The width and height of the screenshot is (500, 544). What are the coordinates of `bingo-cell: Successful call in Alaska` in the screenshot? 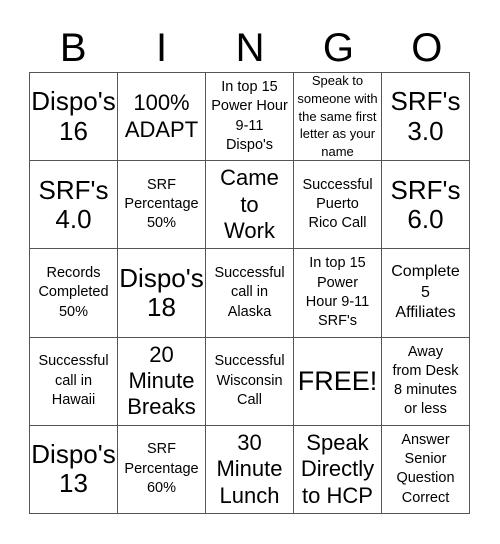 It's located at (250, 293).